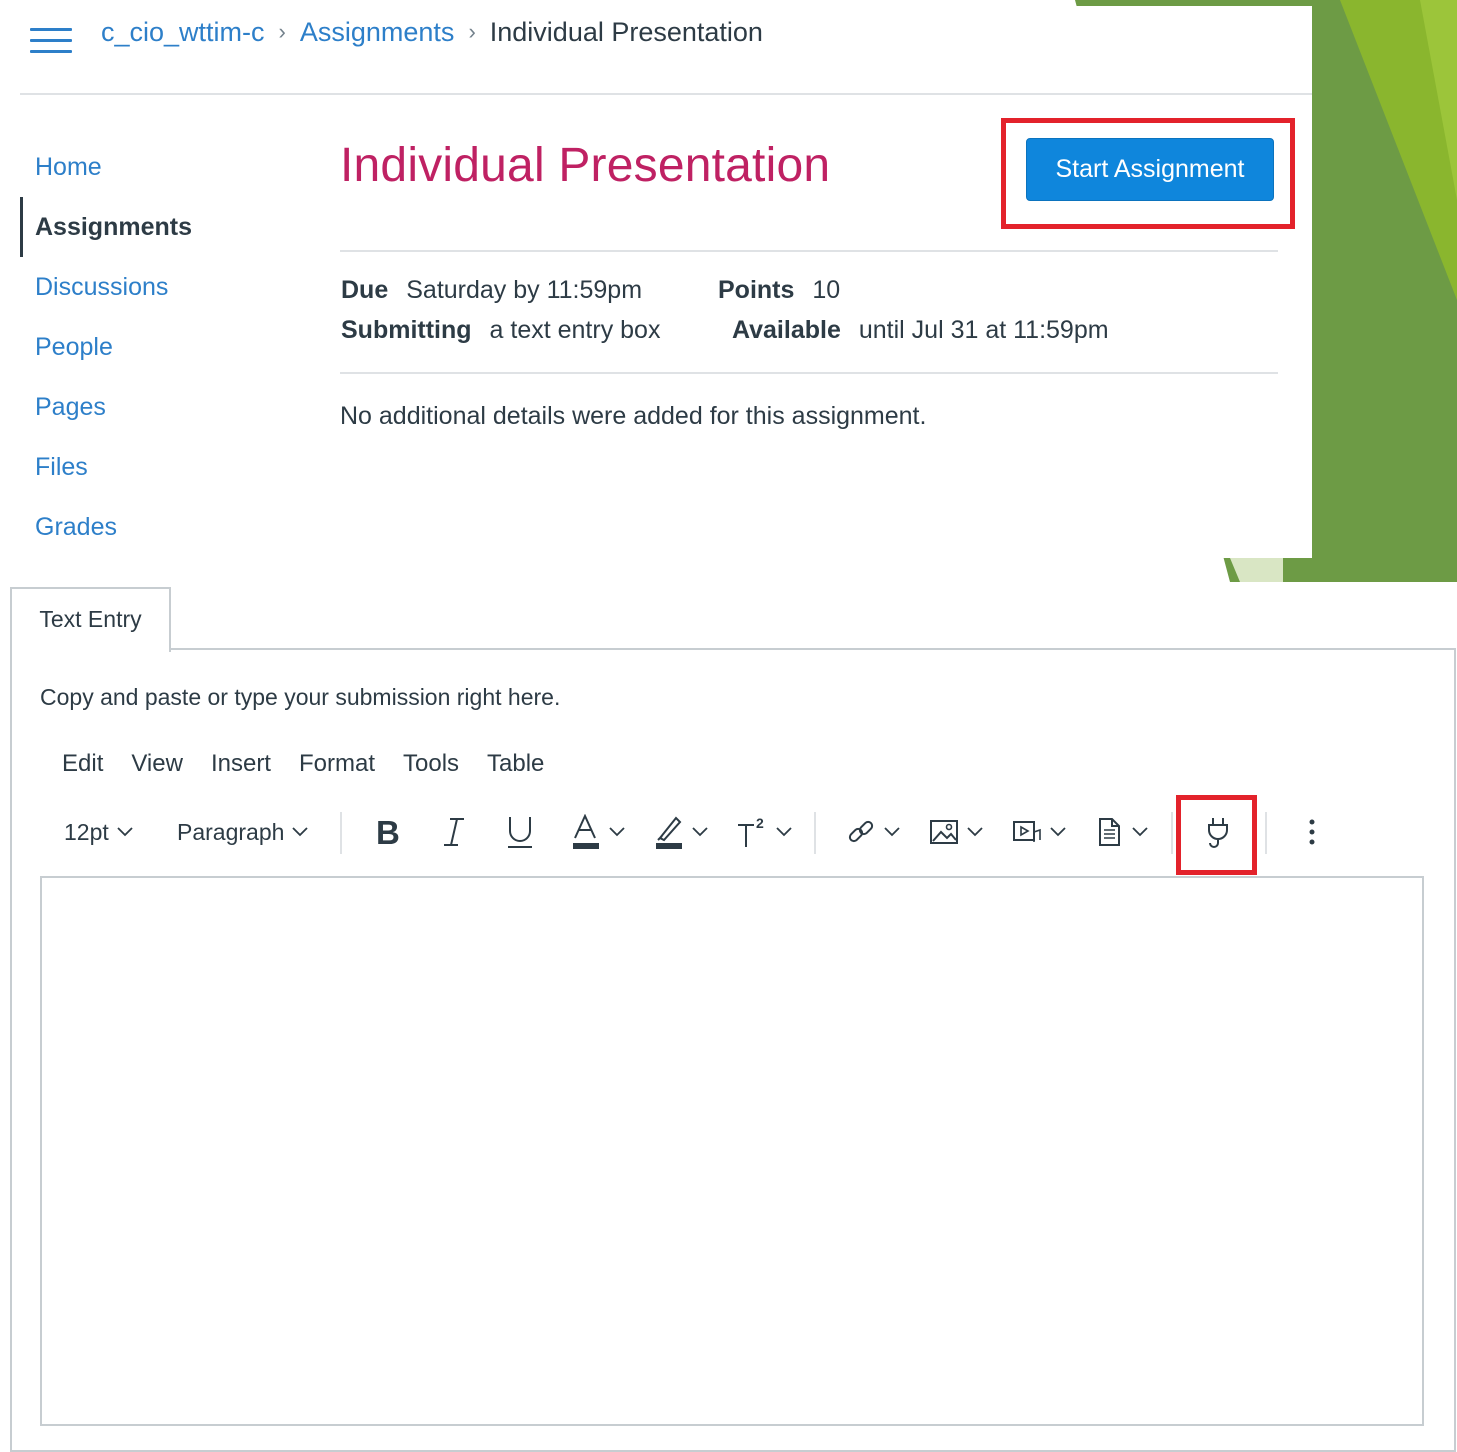 The width and height of the screenshot is (1457, 1452). Describe the element at coordinates (1122, 832) in the screenshot. I see `document-button` at that location.